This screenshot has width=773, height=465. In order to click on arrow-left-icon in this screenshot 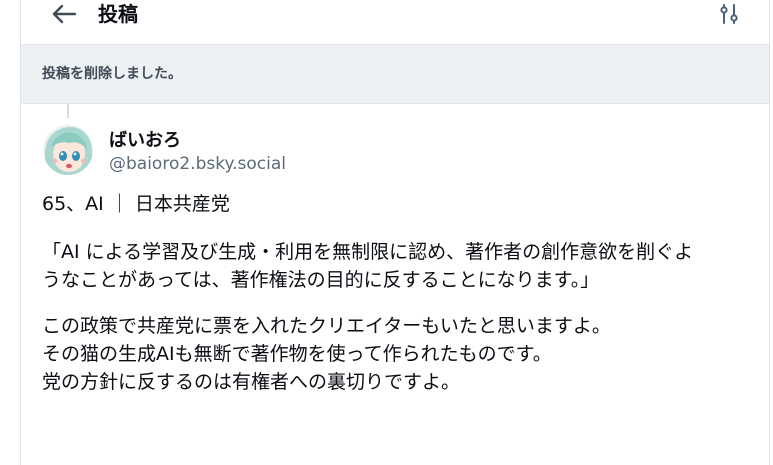, I will do `click(64, 14)`.